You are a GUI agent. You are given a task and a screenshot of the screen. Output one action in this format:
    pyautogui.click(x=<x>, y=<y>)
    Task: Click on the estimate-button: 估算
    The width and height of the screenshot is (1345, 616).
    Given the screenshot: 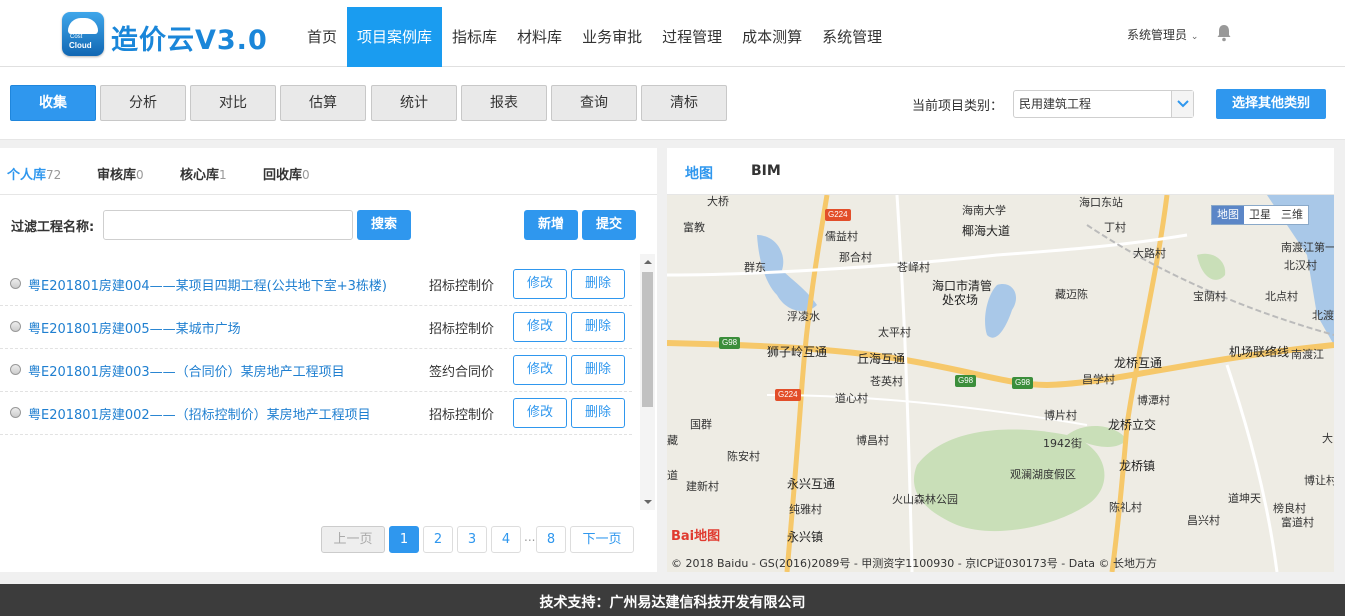 What is the action you would take?
    pyautogui.click(x=323, y=103)
    